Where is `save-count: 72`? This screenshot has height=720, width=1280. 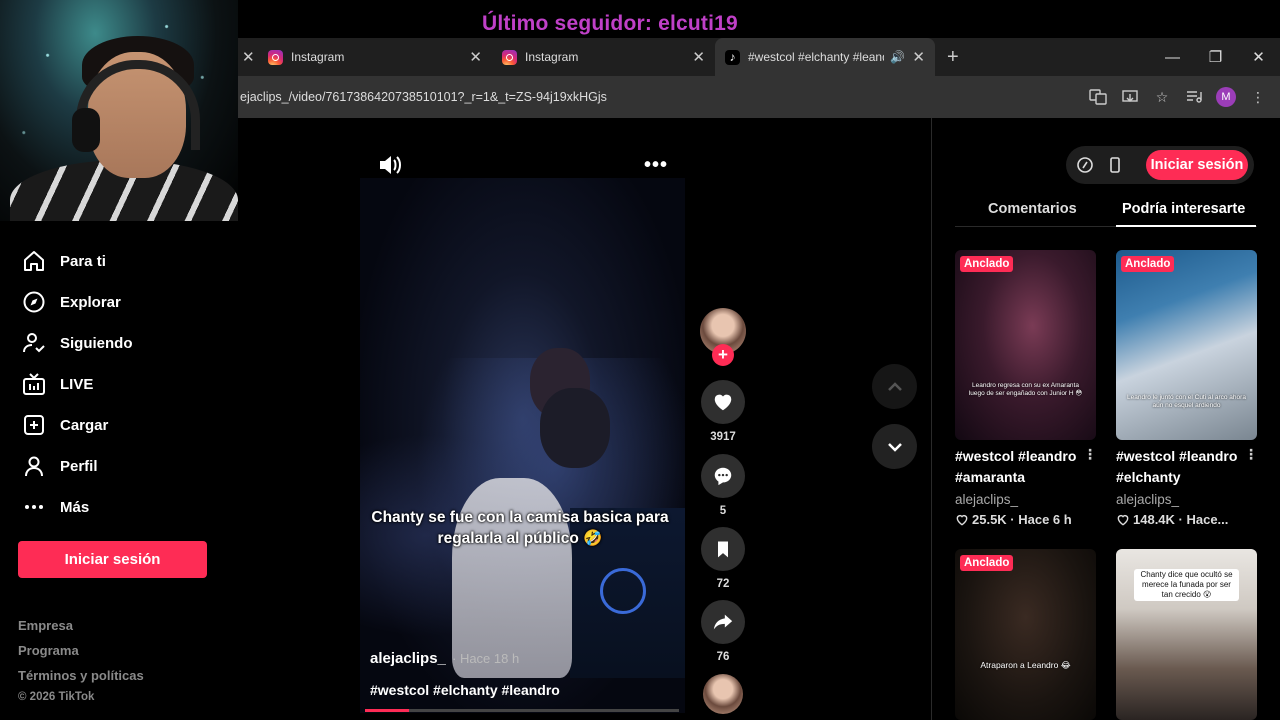
save-count: 72 is located at coordinates (723, 584).